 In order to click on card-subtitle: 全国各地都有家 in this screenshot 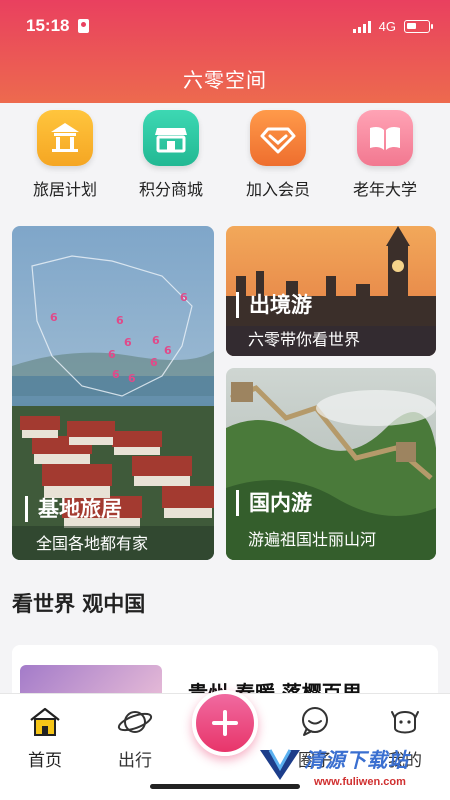, I will do `click(92, 543)`.